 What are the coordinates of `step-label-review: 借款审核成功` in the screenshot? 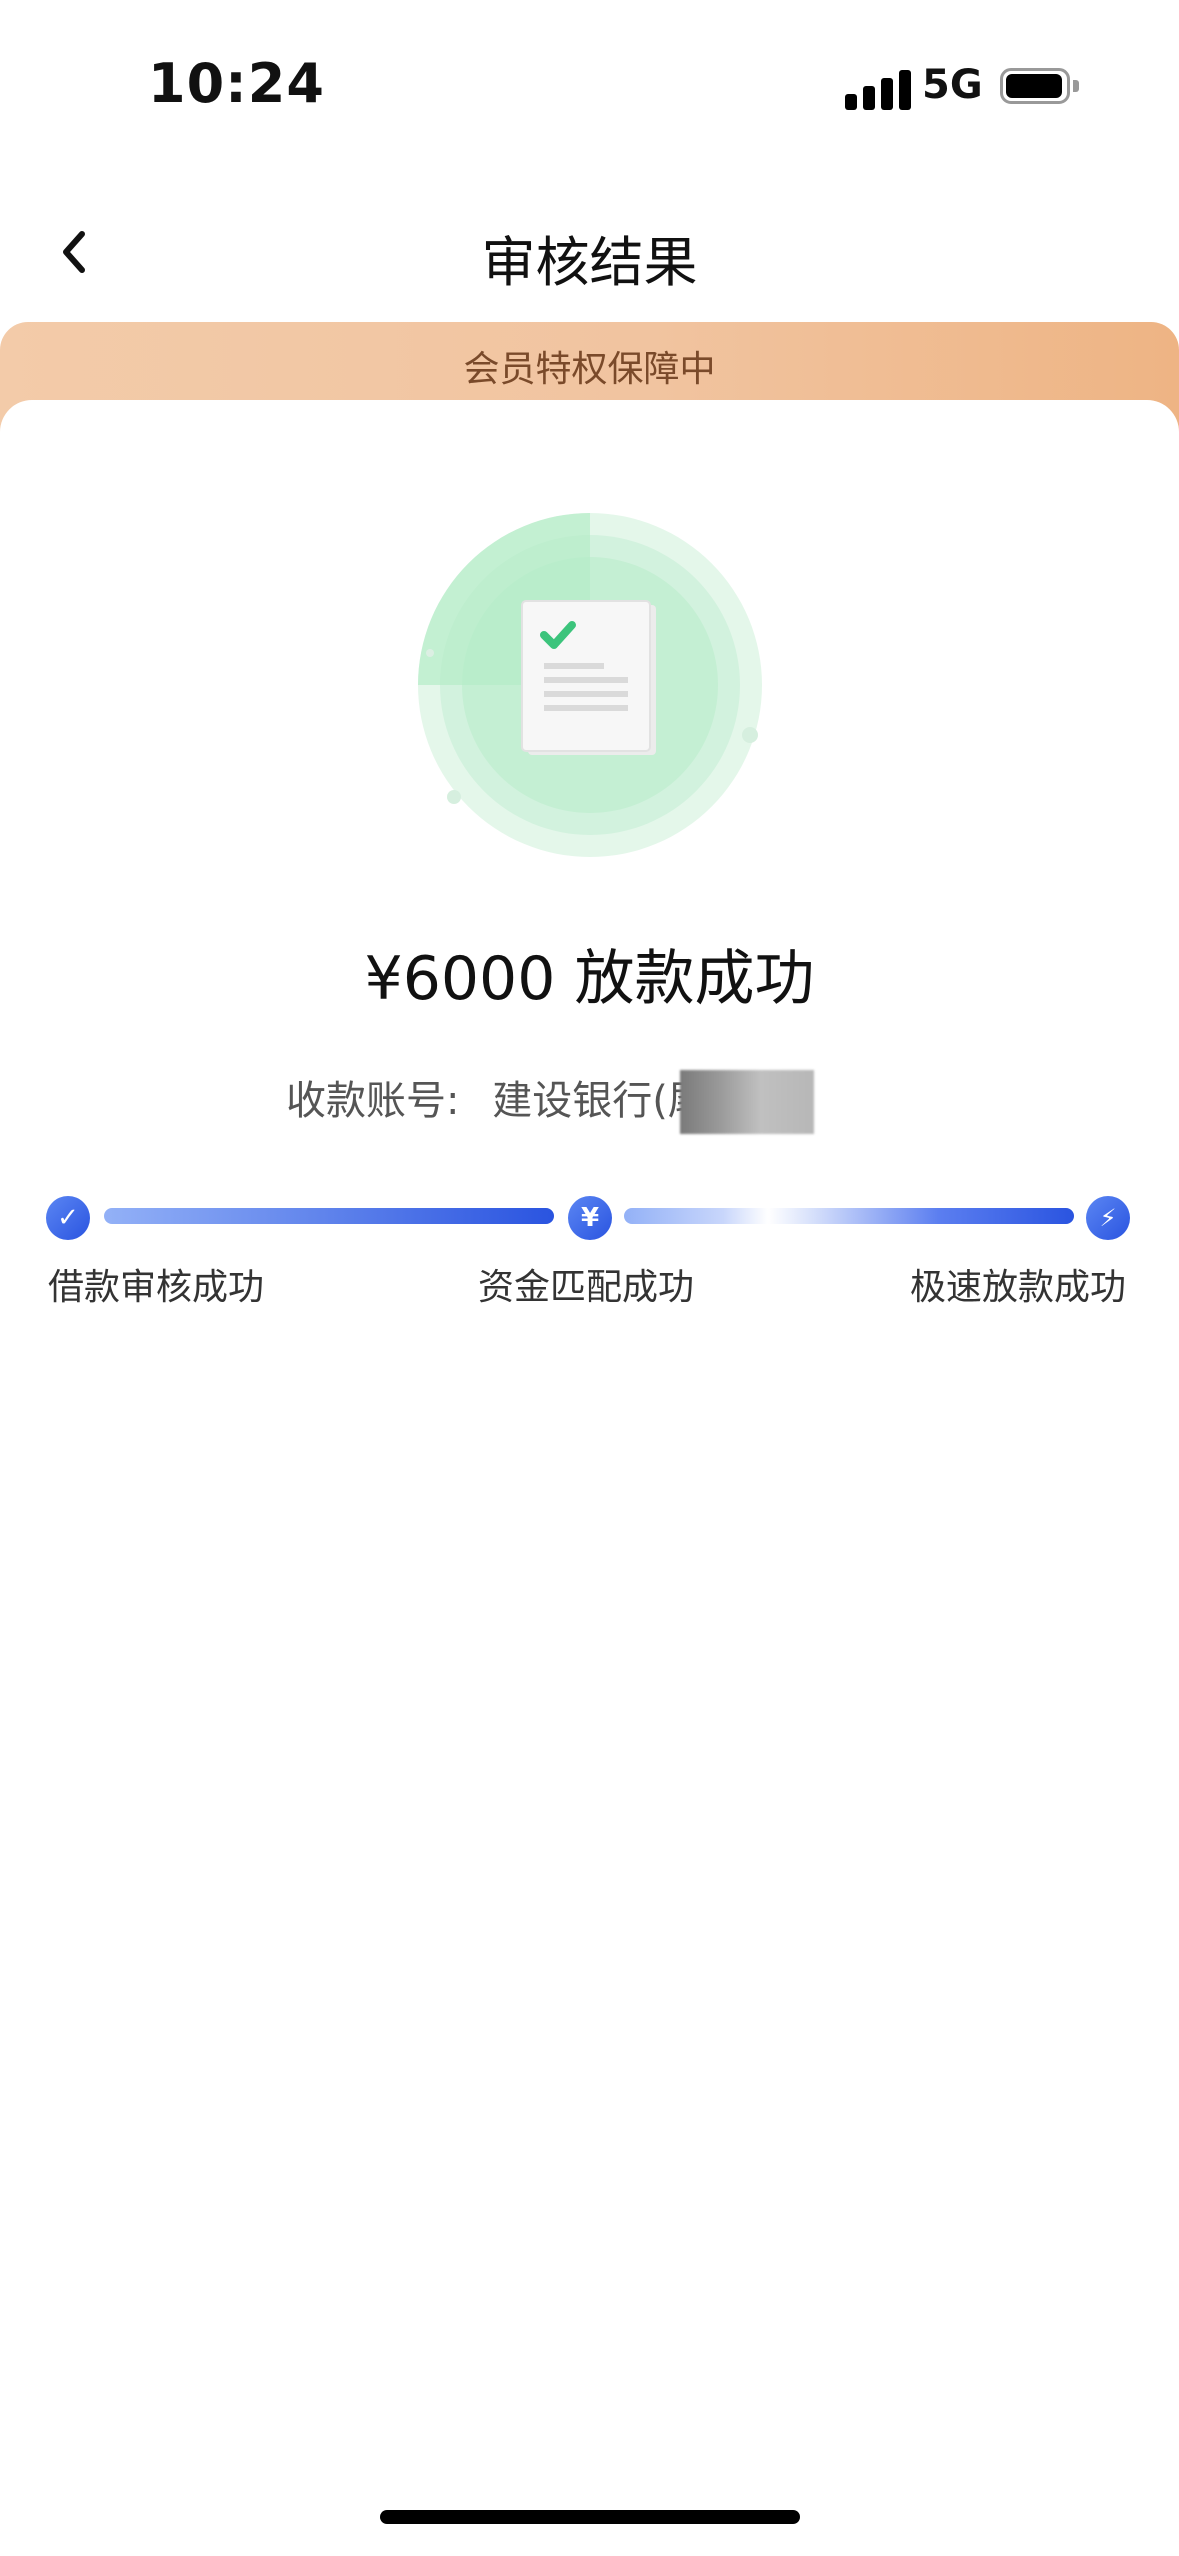 It's located at (156, 1287).